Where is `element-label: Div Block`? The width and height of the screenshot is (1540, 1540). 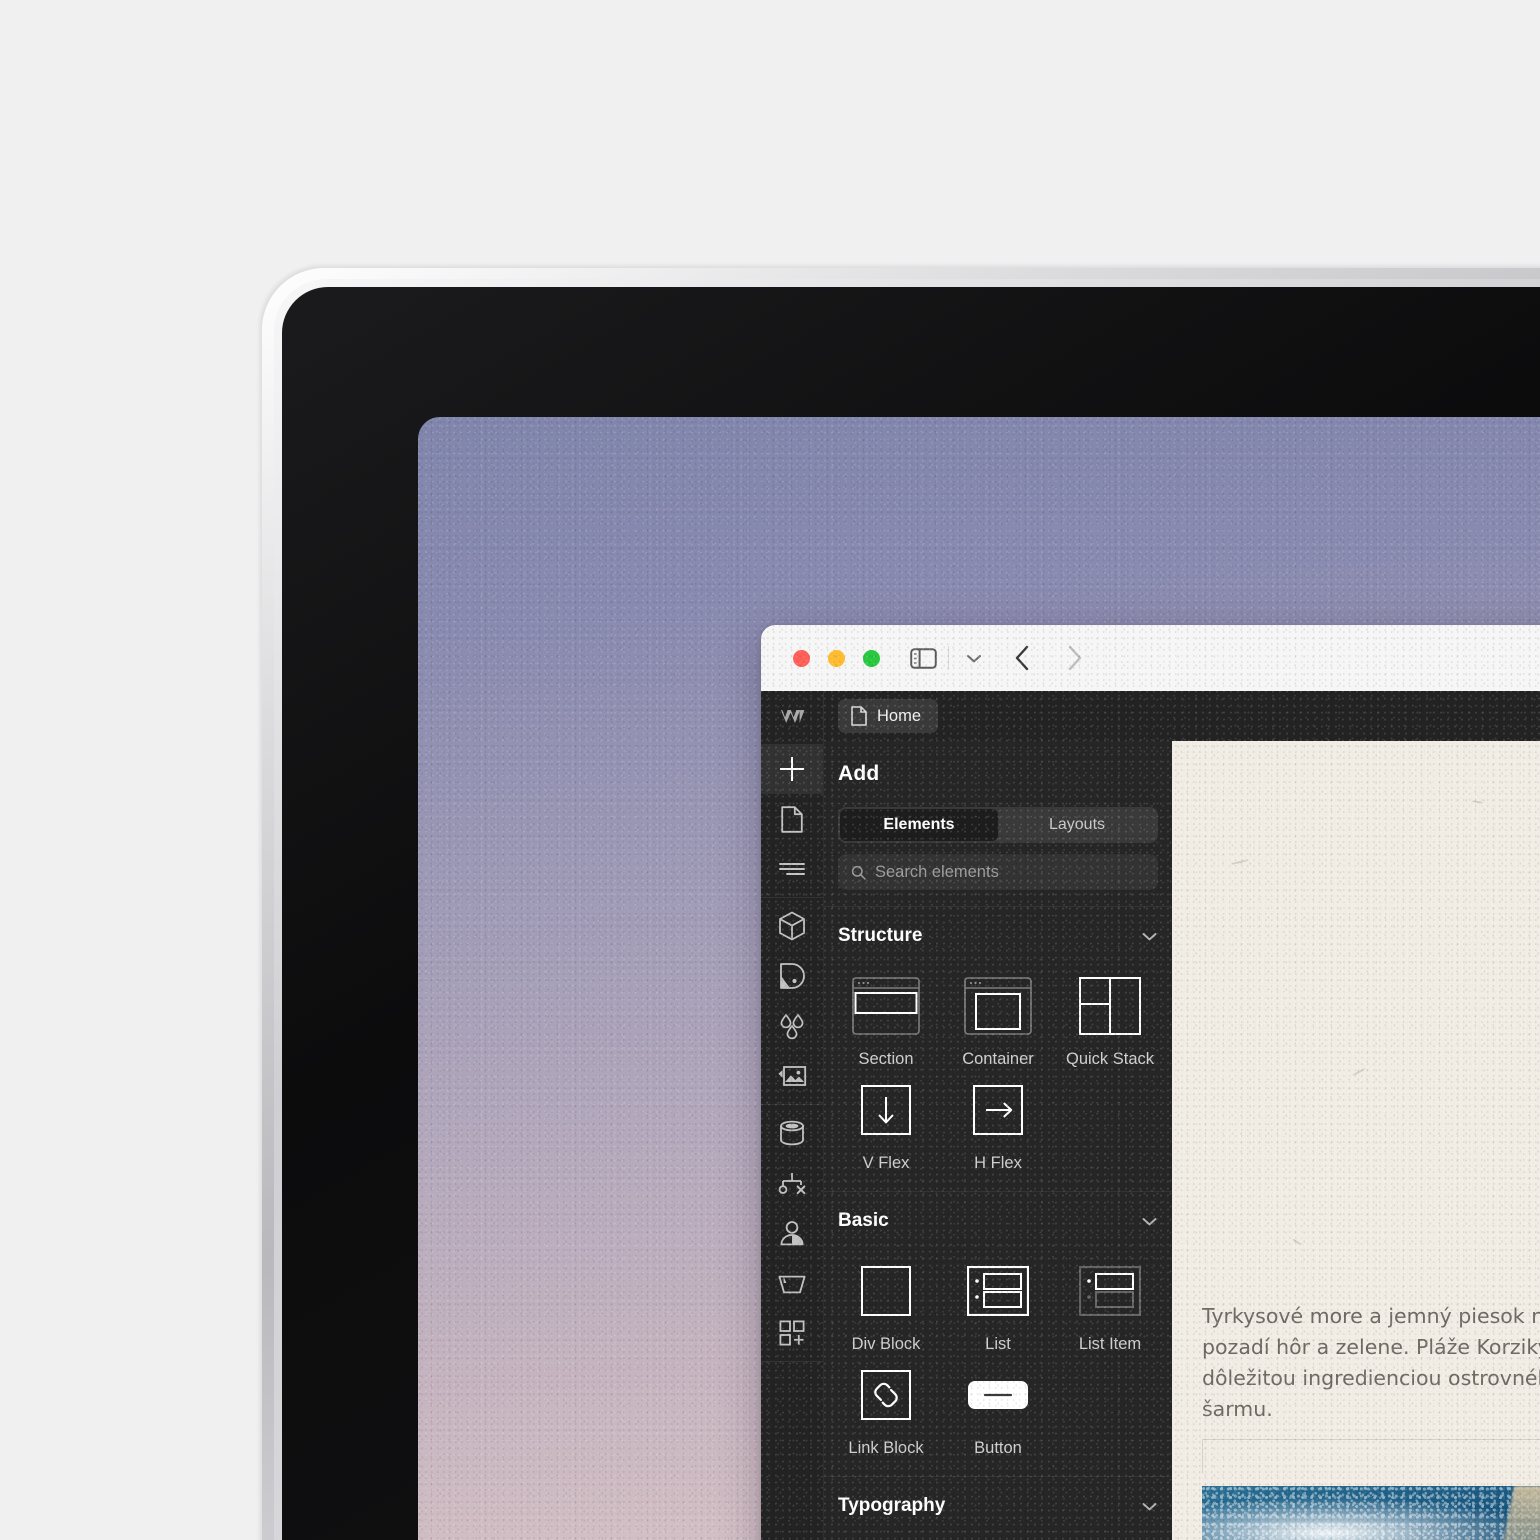
element-label: Div Block is located at coordinates (886, 1344).